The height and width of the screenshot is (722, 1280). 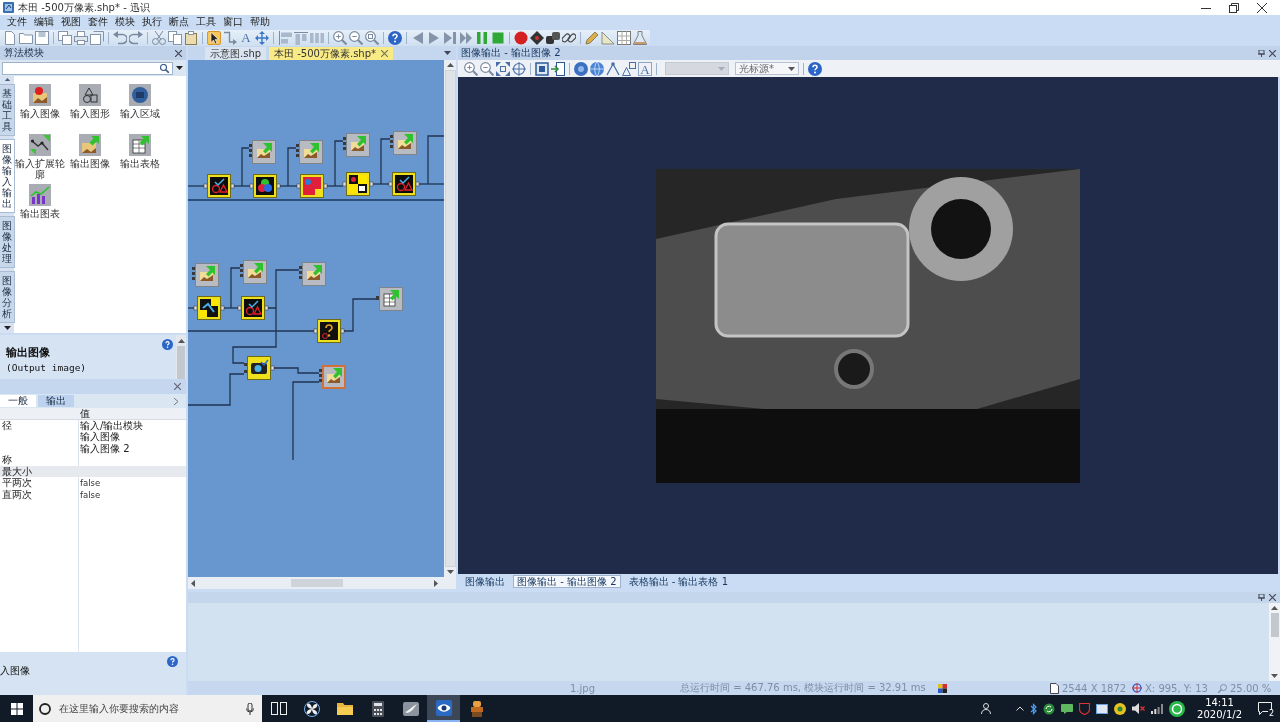 What do you see at coordinates (613, 68) in the screenshot?
I see `angle-icon` at bounding box center [613, 68].